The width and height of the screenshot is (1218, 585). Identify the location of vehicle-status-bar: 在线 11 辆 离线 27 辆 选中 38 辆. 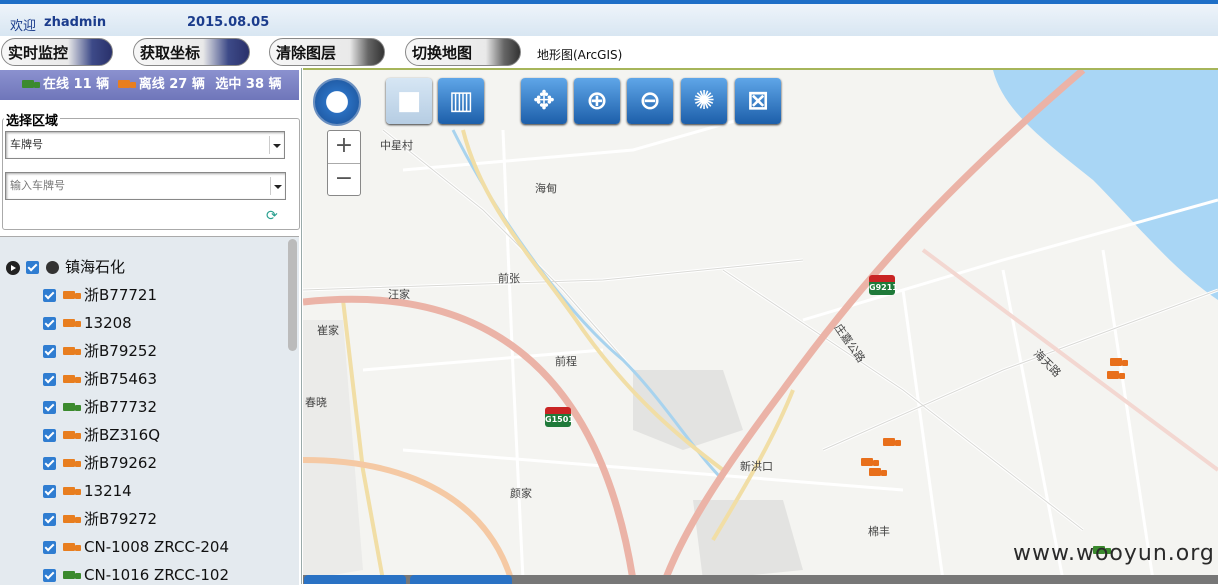
(149, 85).